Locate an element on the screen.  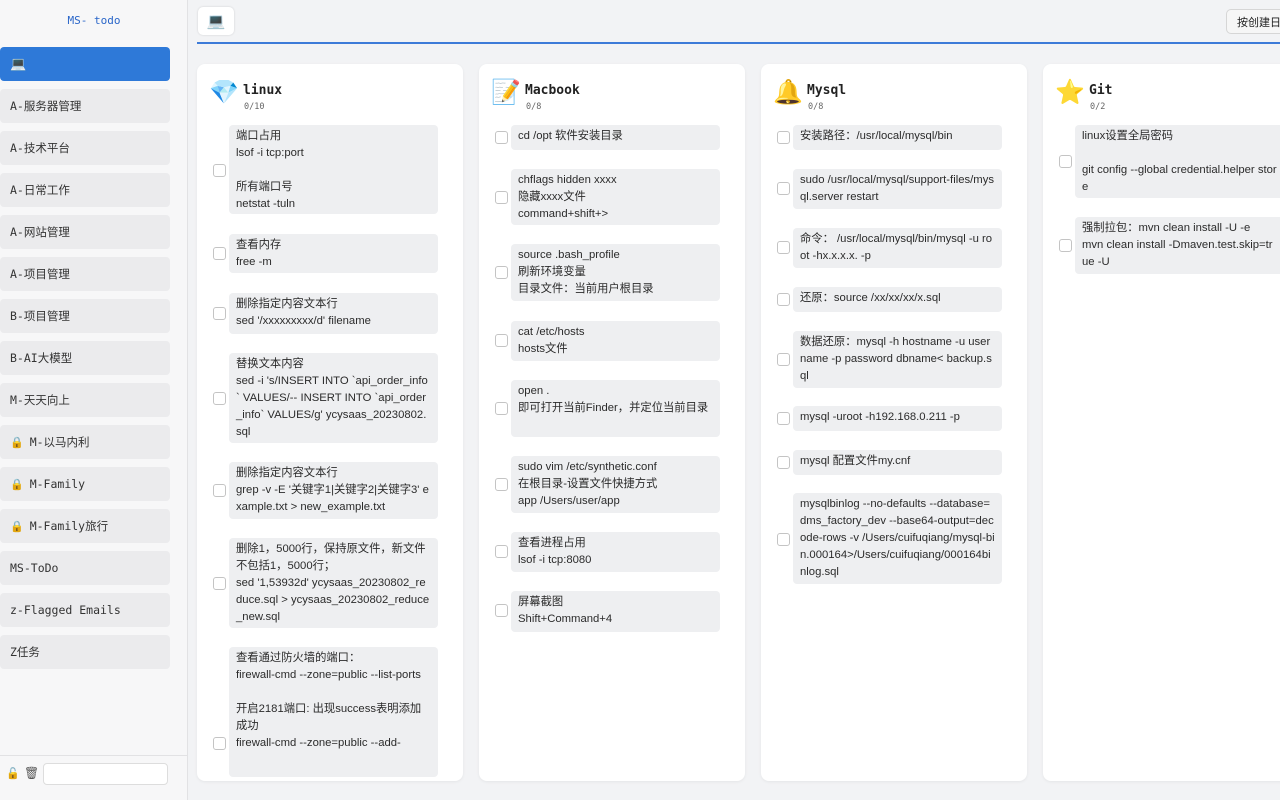
sidebar-item-server-mgmt: A-服务器管理 is located at coordinates (85, 106).